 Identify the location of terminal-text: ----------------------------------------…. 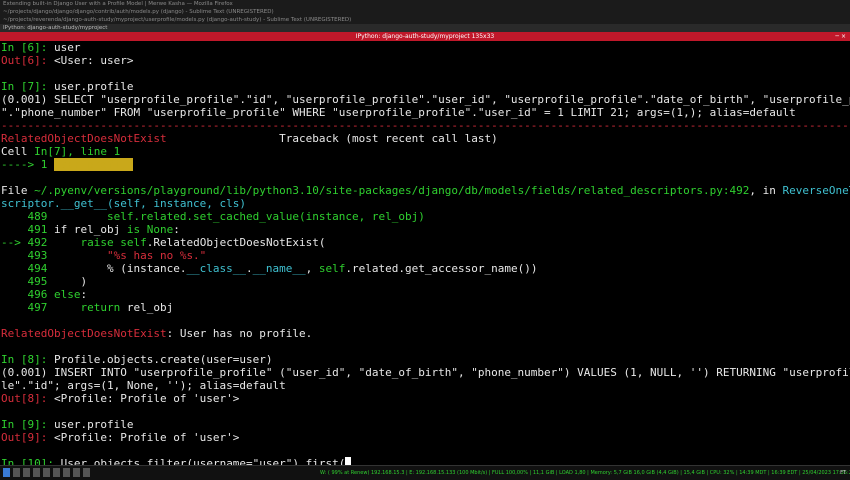
(425, 125).